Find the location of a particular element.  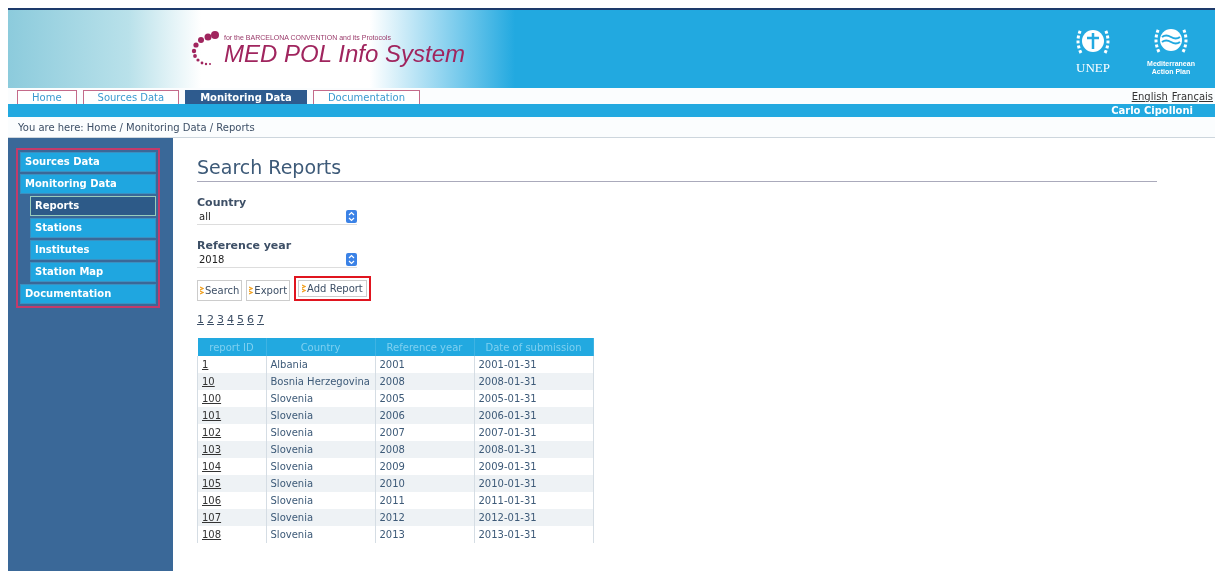

table-cell: 2013-01-31 is located at coordinates (533, 534).